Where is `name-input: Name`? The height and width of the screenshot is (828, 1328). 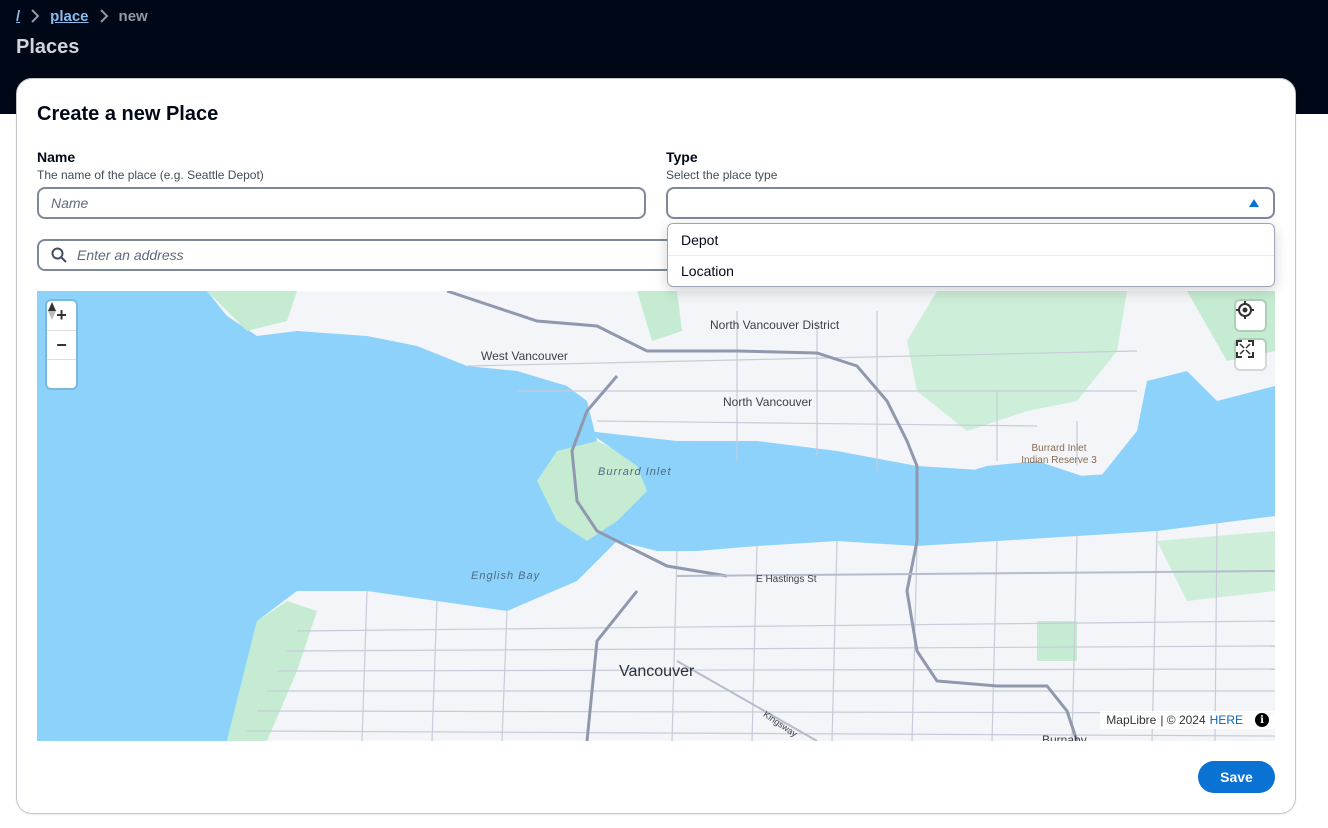
name-input: Name is located at coordinates (341, 203).